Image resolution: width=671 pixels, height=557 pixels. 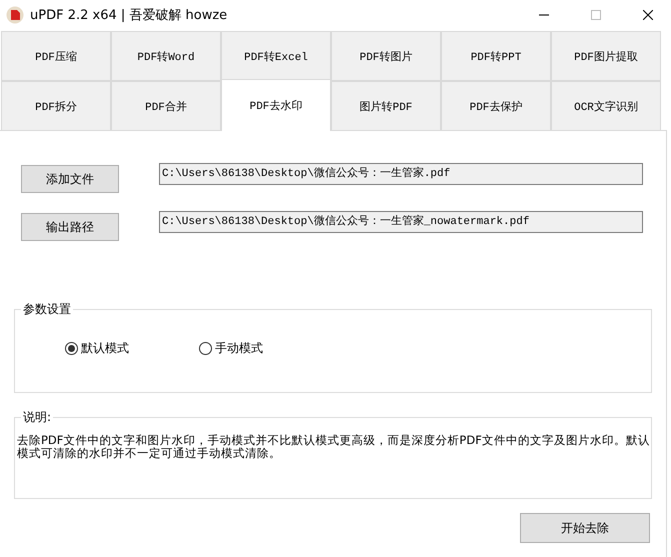 I want to click on output-path-button: 输出路径, so click(x=70, y=227).